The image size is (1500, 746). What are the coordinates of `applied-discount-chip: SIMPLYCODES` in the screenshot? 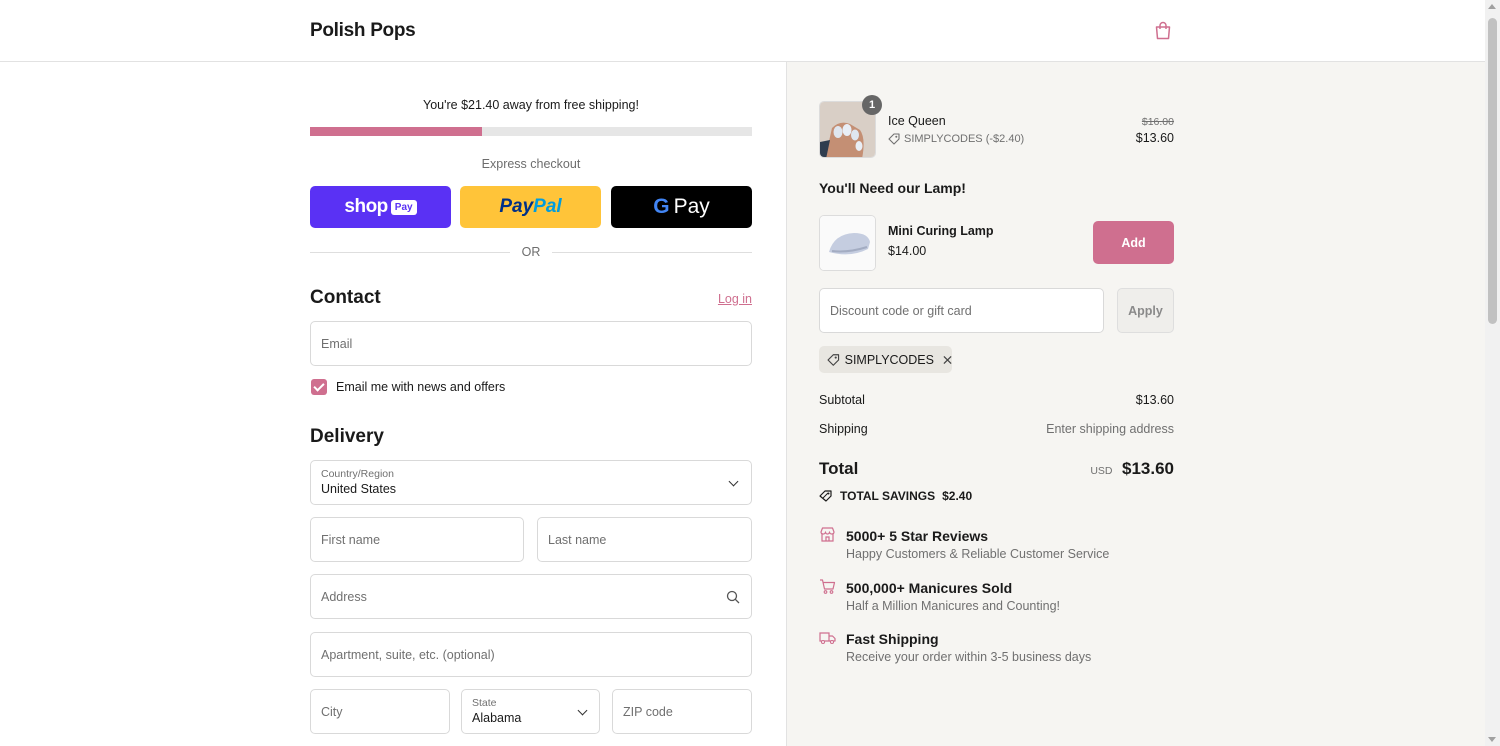 It's located at (885, 359).